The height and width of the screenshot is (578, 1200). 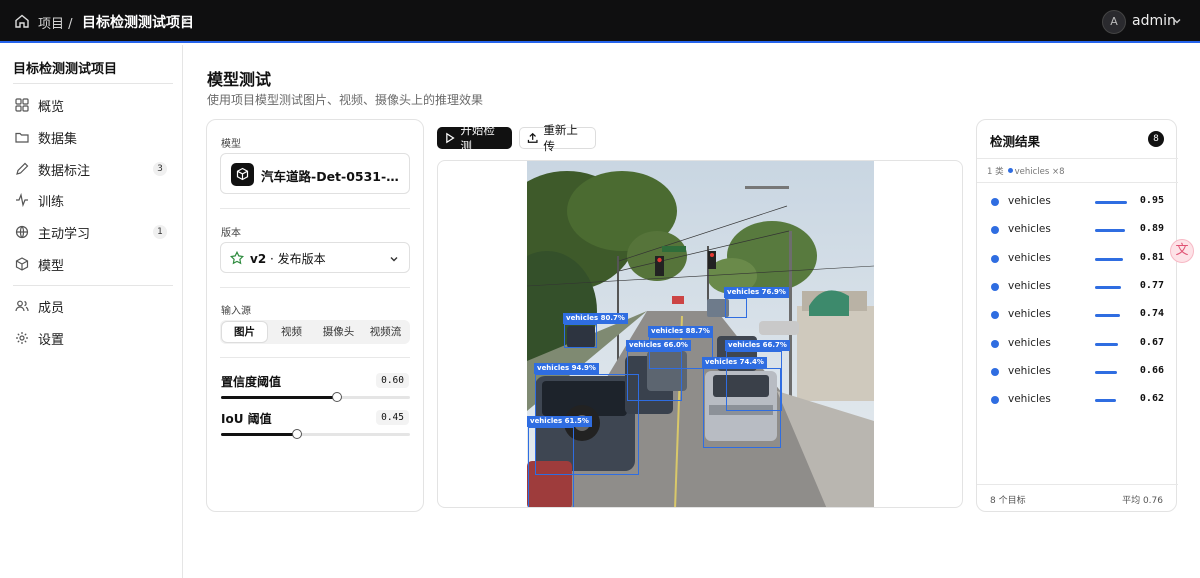 What do you see at coordinates (138, 22) in the screenshot?
I see `project-selector: 目标检测测试项目` at bounding box center [138, 22].